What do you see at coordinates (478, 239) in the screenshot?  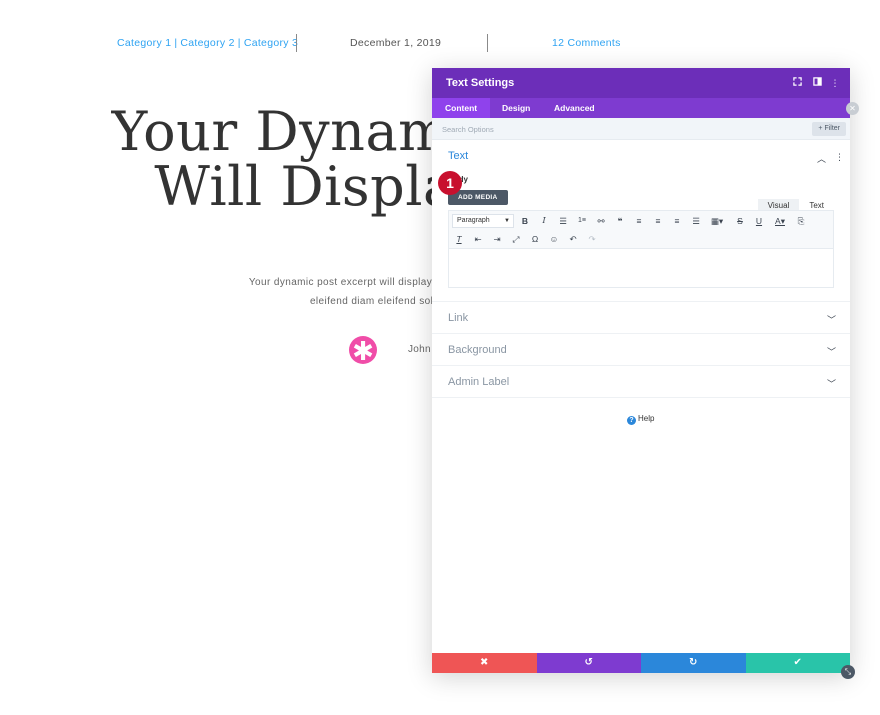 I see `outdent-icon: ⇤` at bounding box center [478, 239].